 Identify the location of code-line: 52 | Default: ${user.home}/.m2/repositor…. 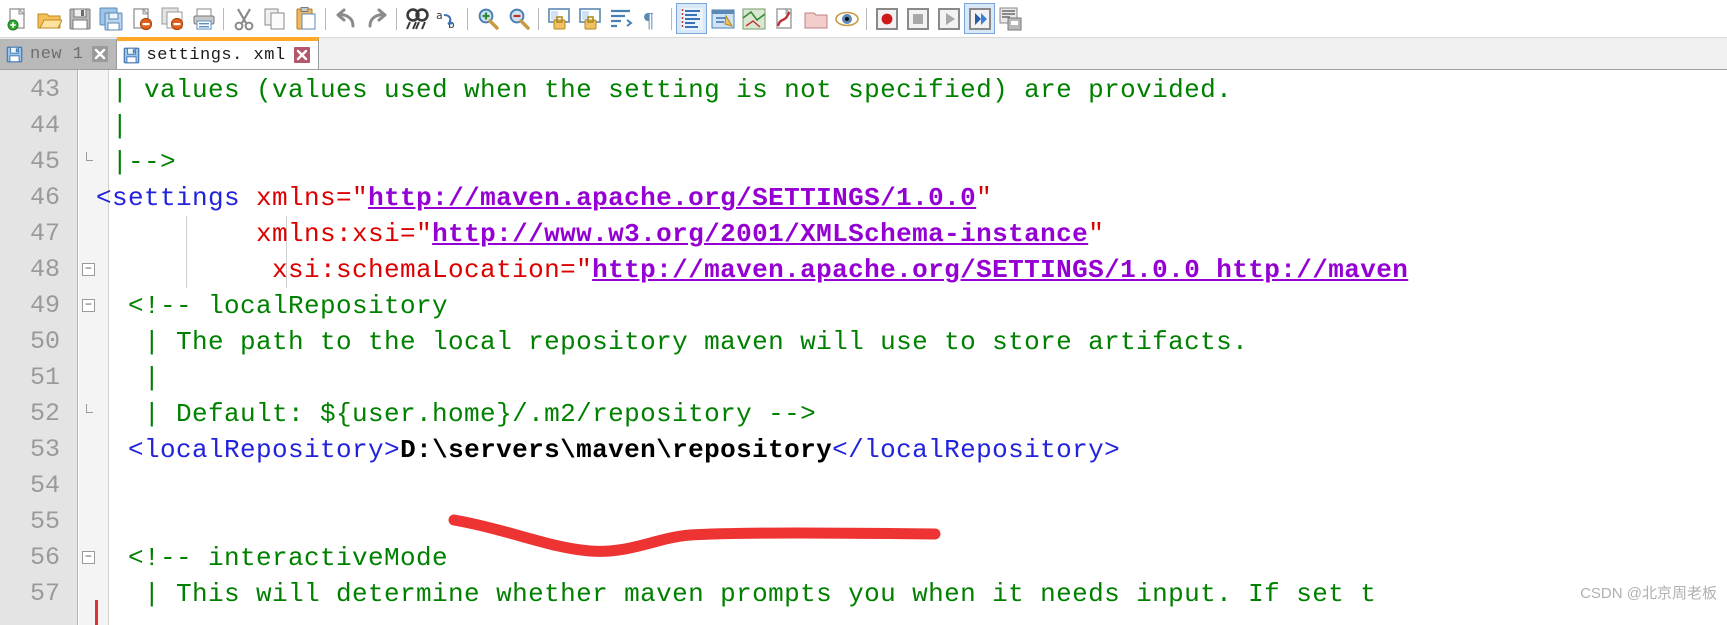
(863, 414).